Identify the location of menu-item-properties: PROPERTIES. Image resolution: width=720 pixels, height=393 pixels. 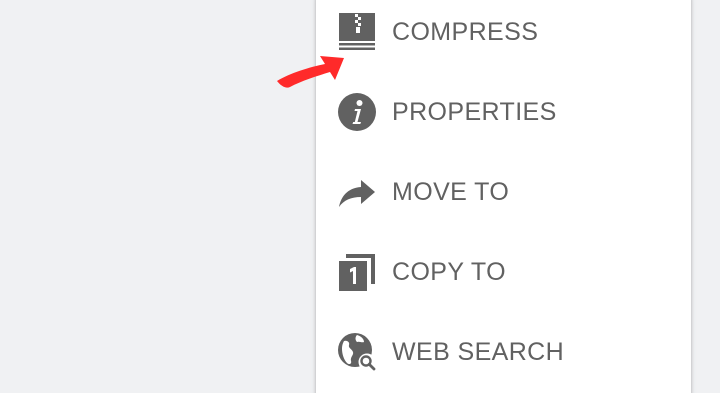
(503, 112).